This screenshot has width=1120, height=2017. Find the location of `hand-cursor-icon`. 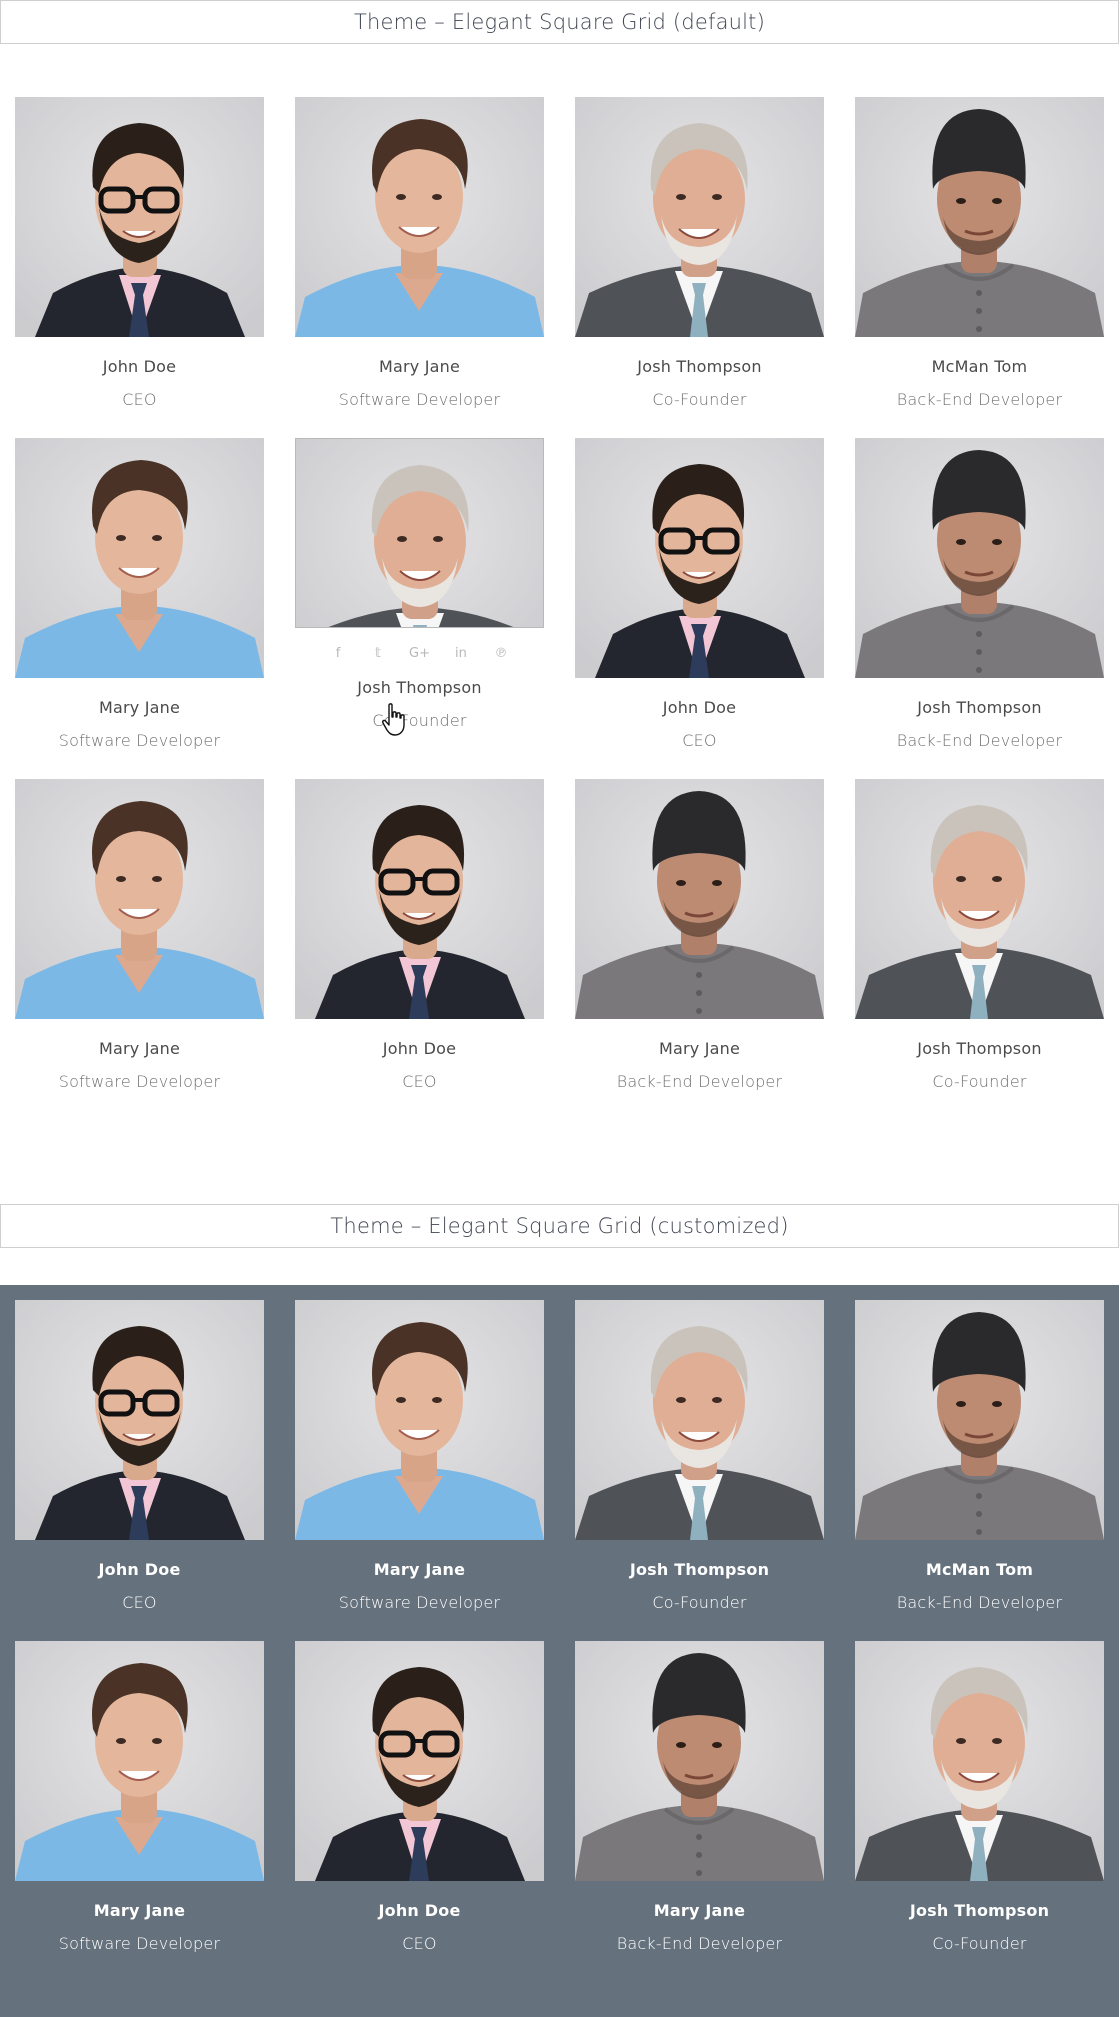

hand-cursor-icon is located at coordinates (393, 719).